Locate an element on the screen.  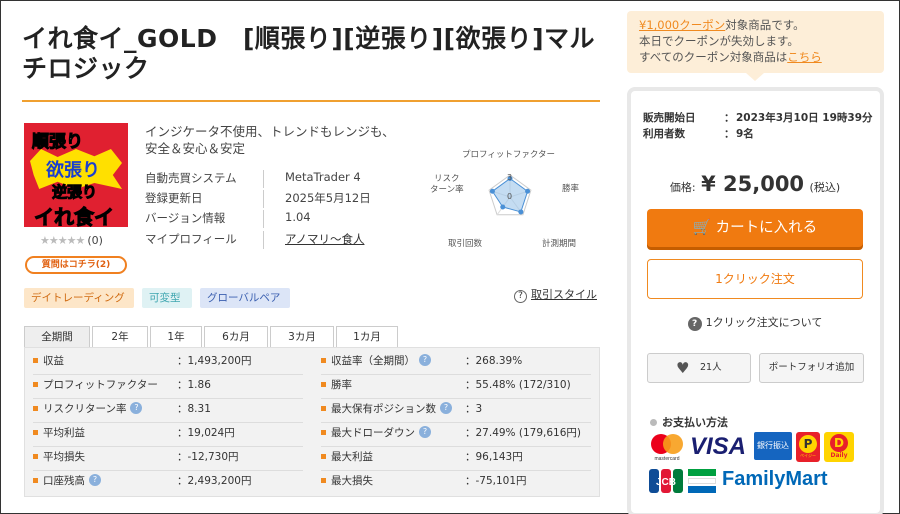
add-to-cart-button: 🛒 カートに入れる is located at coordinates (755, 228).